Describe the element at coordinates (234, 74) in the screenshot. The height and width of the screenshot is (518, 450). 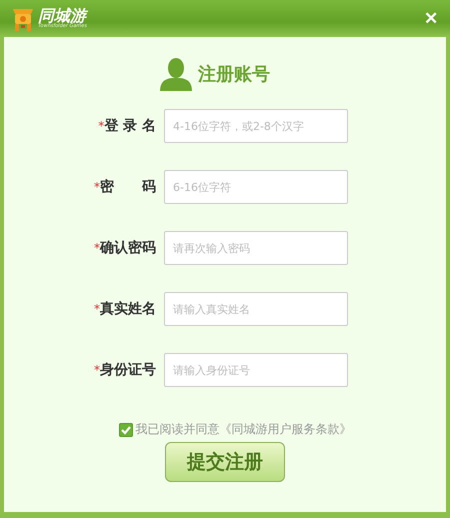
I see `heading: 注册账号` at that location.